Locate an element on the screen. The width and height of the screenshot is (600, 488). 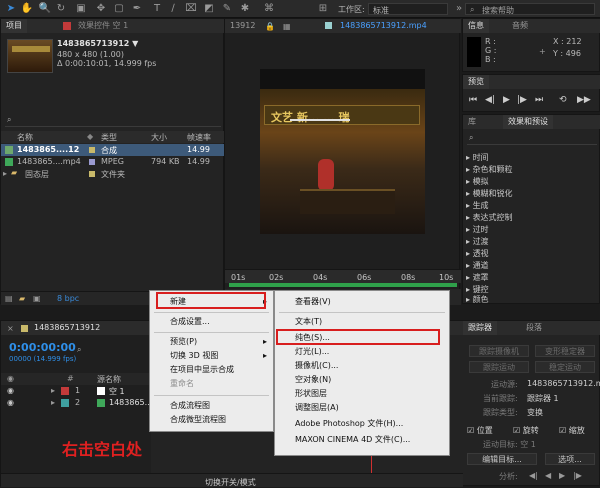
effect-category: ▸ 过渡 is located at coordinates (477, 241).